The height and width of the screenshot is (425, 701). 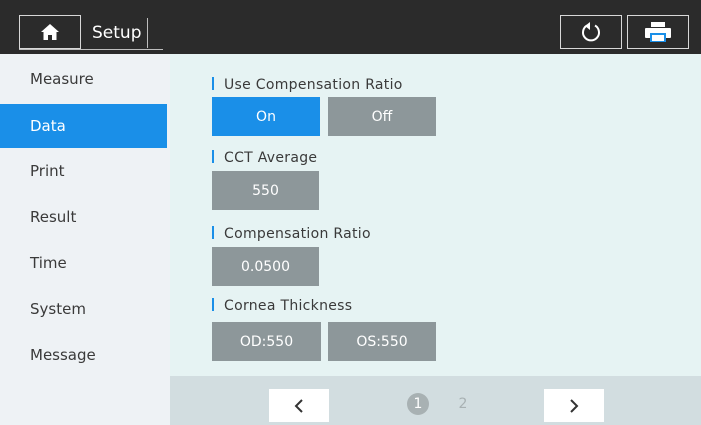 I want to click on chevron-right-icon, so click(x=574, y=405).